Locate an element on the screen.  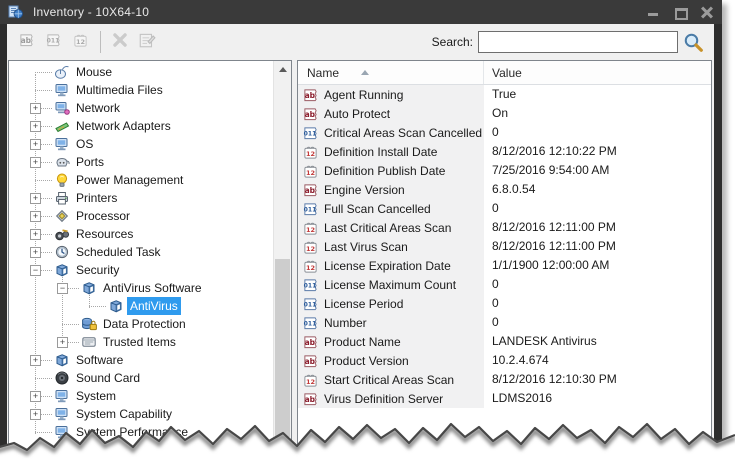
name-cell: 011 License Maximum Count is located at coordinates (391, 284).